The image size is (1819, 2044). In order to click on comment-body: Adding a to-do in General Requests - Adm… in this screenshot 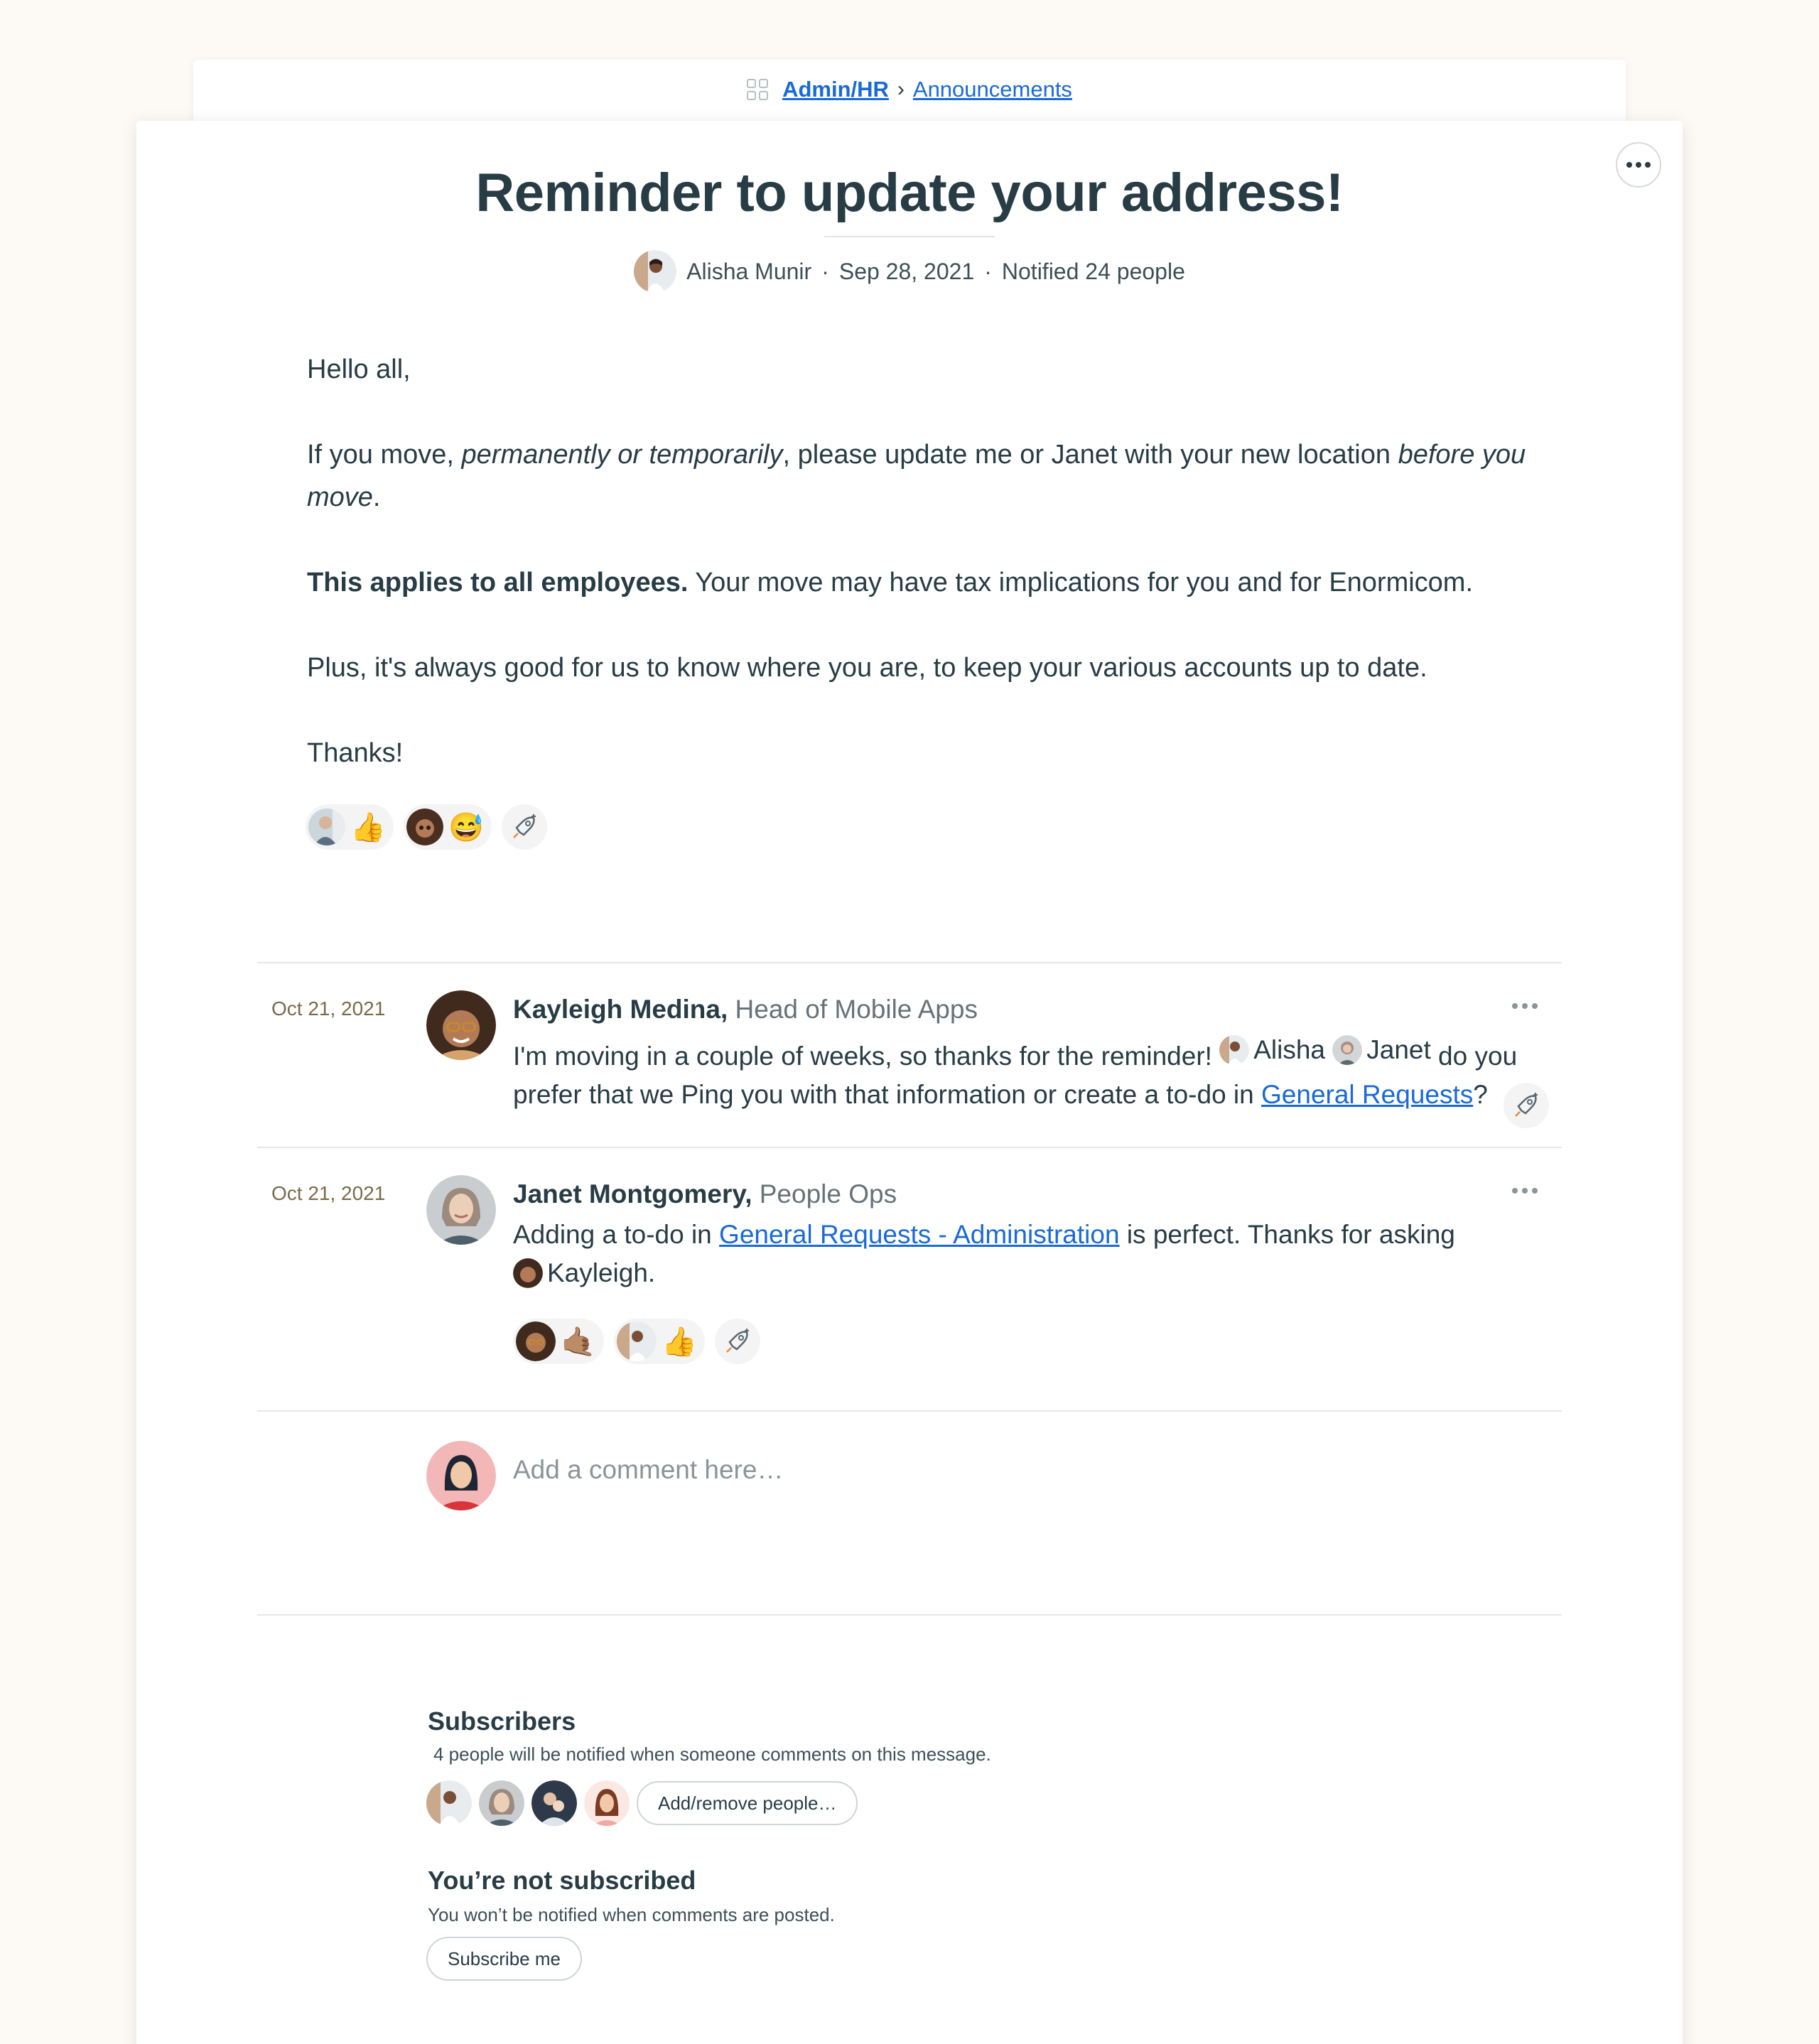, I will do `click(989, 1257)`.